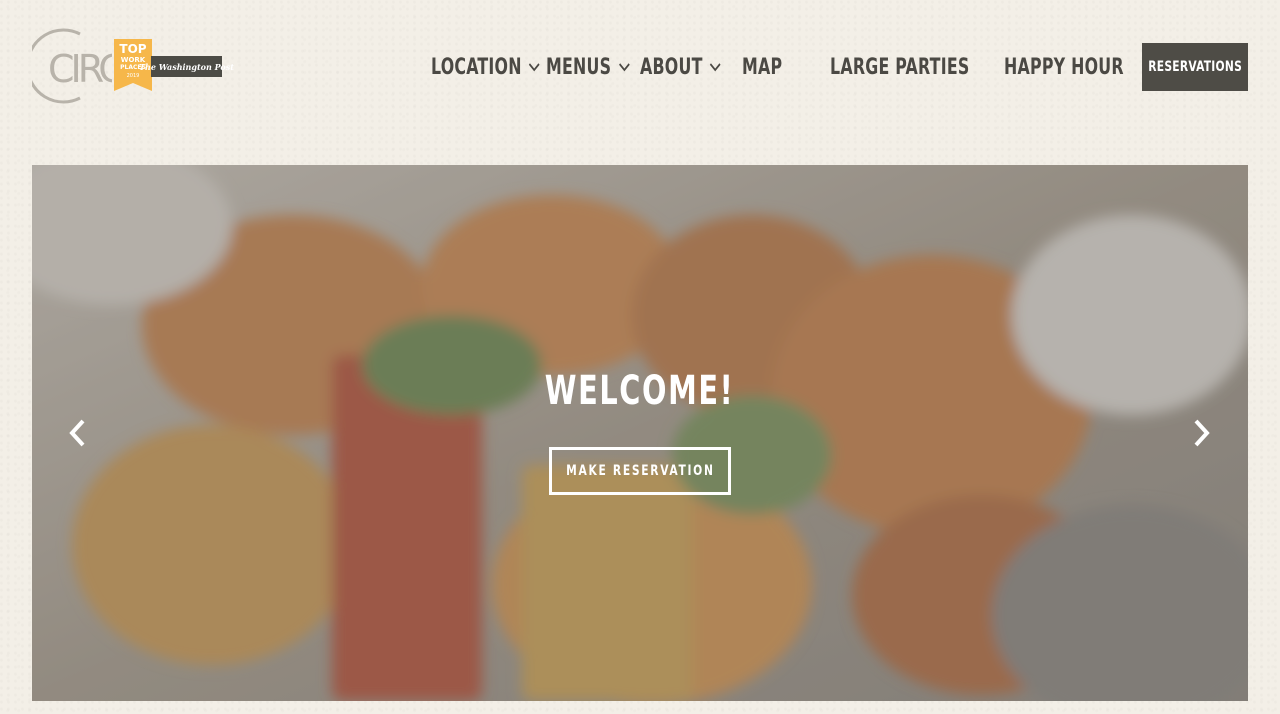 This screenshot has width=1280, height=714. I want to click on slider-next-button, so click(1202, 433).